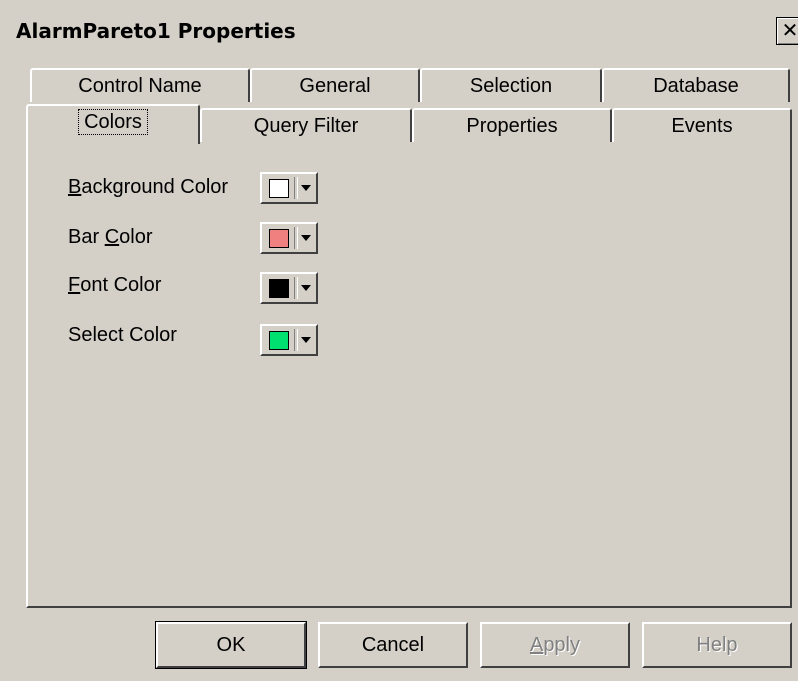 Image resolution: width=798 pixels, height=681 pixels. Describe the element at coordinates (787, 31) in the screenshot. I see `close-icon: ✕` at that location.